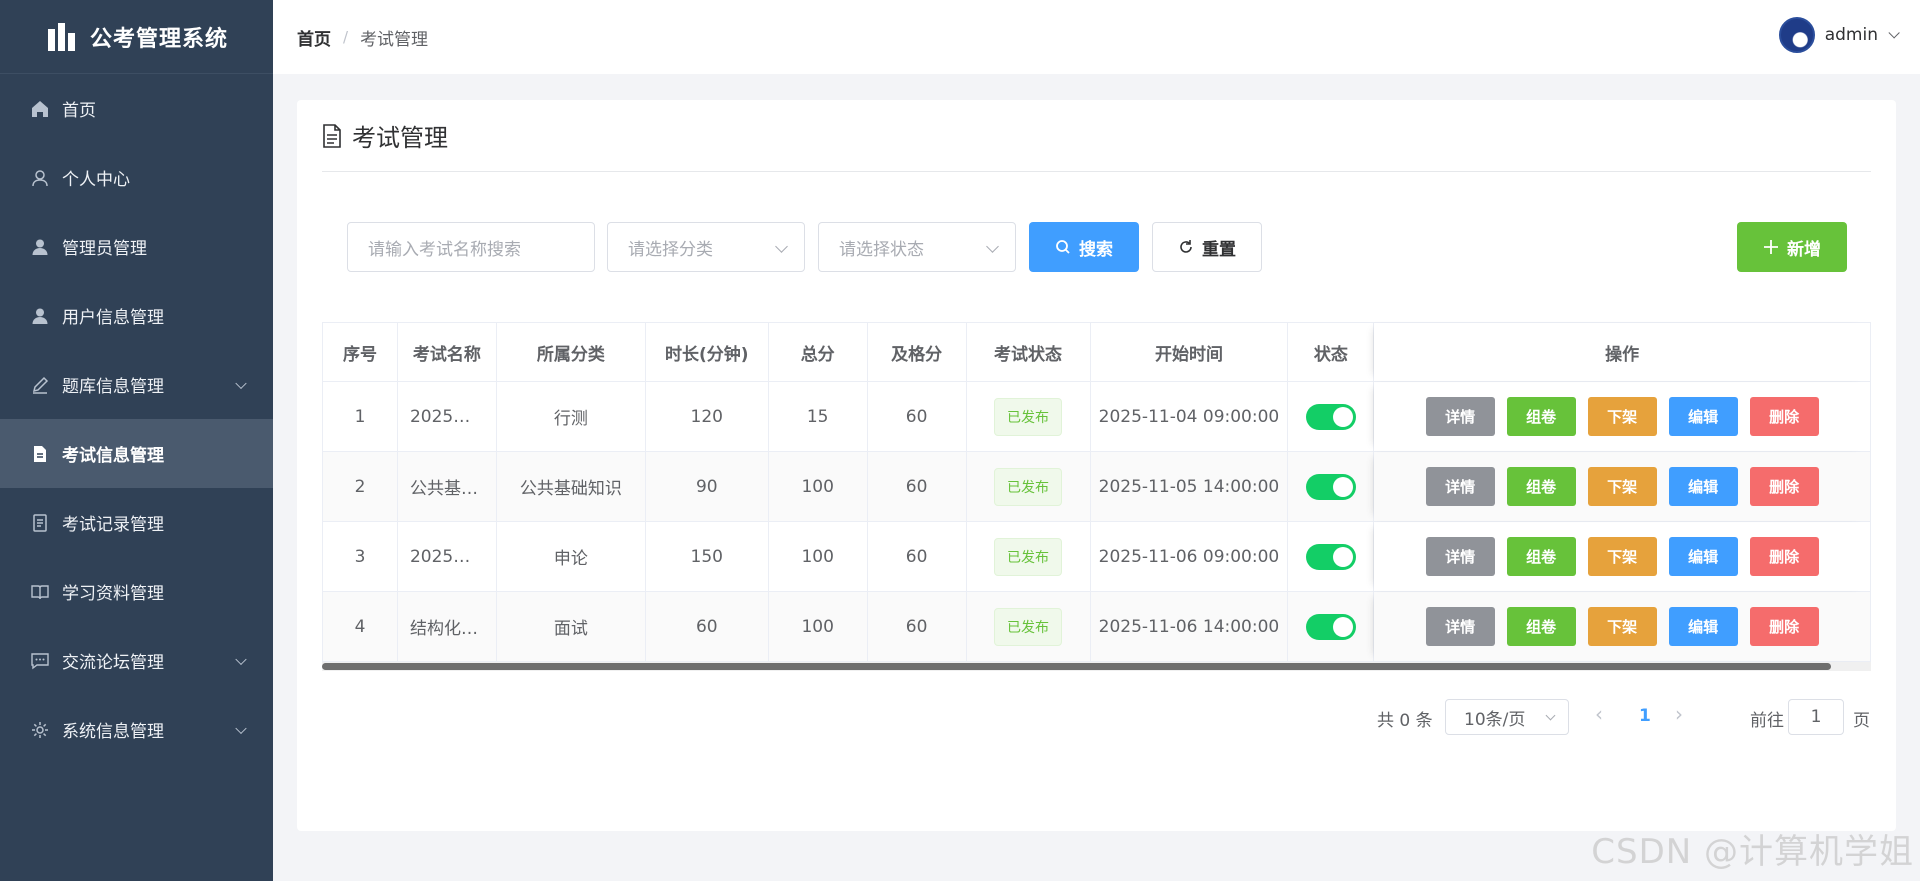 This screenshot has height=881, width=1920. What do you see at coordinates (447, 352) in the screenshot?
I see `column-header: 考试名称` at bounding box center [447, 352].